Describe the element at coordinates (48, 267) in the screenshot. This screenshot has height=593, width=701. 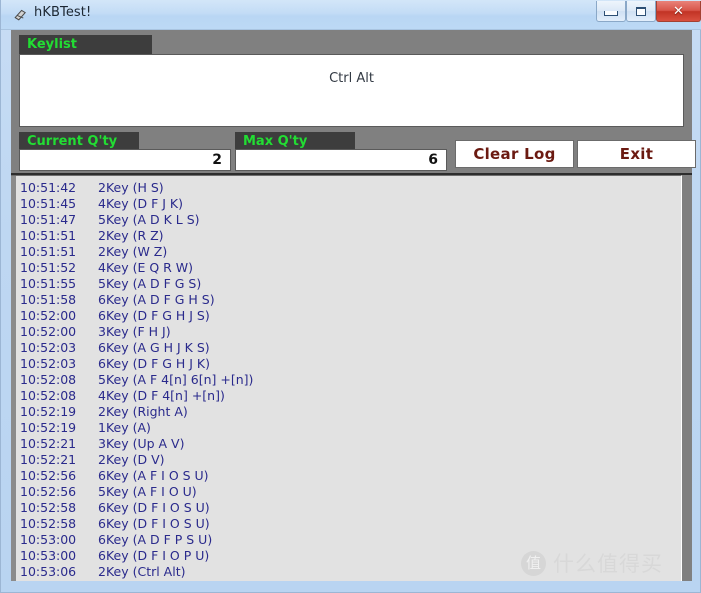
I see `log-row-time: 10:51:52` at that location.